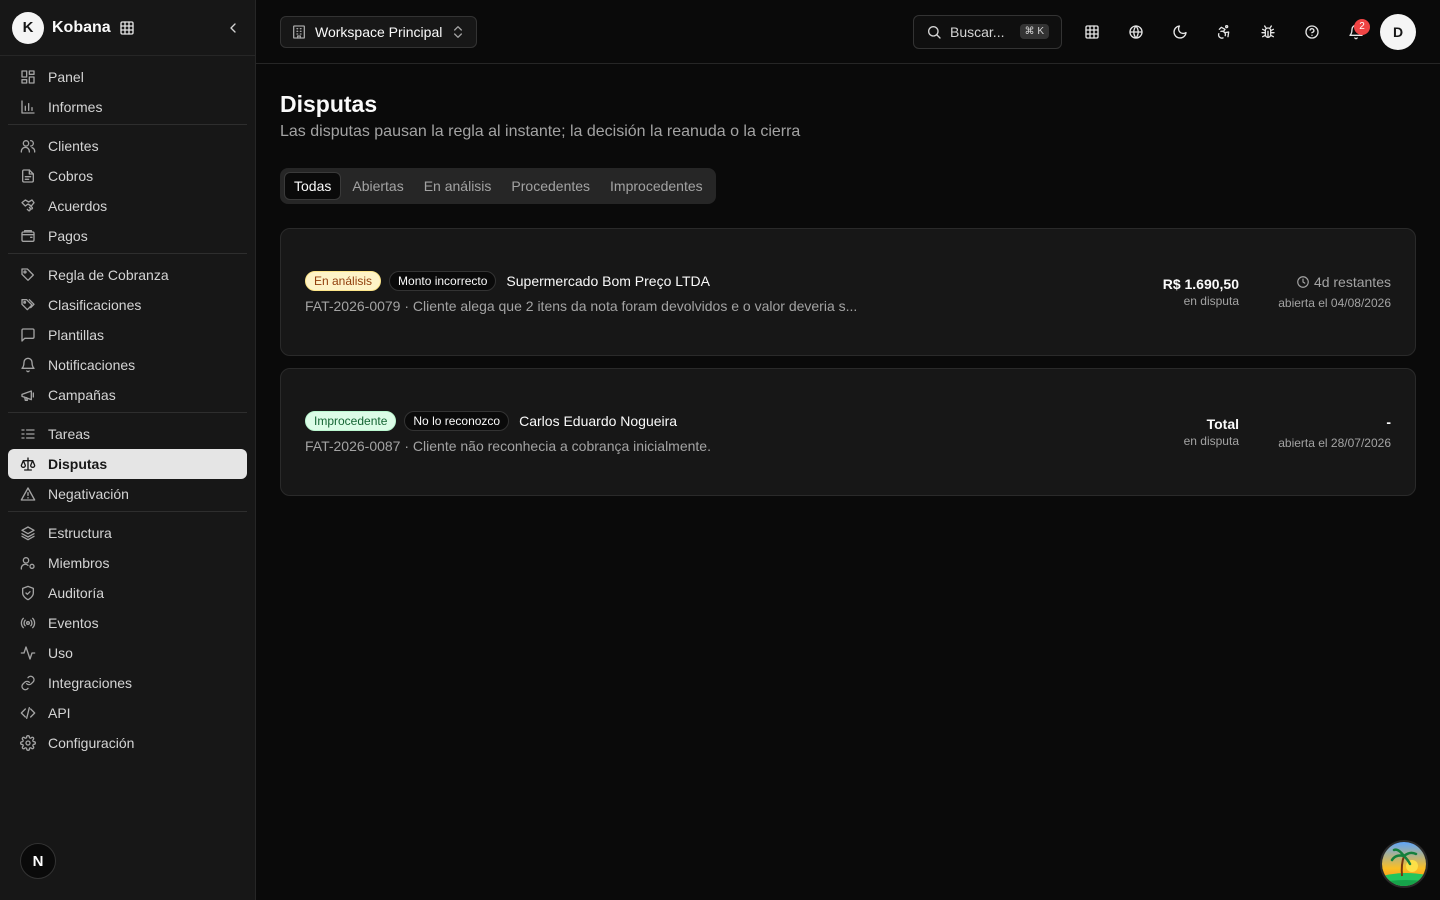 Image resolution: width=1440 pixels, height=900 pixels. I want to click on sidebar-item-label: Negativación, so click(88, 494).